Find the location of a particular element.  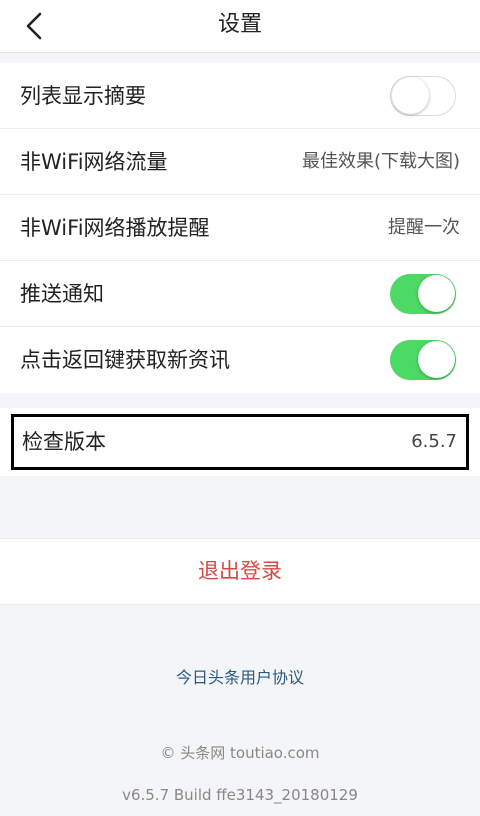

summary-toggle is located at coordinates (423, 96).